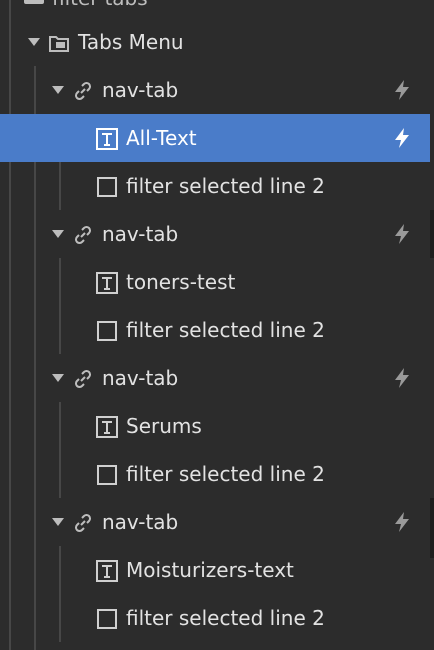 The height and width of the screenshot is (650, 434). Describe the element at coordinates (215, 138) in the screenshot. I see `tree-row-text-selected: All-Text` at that location.